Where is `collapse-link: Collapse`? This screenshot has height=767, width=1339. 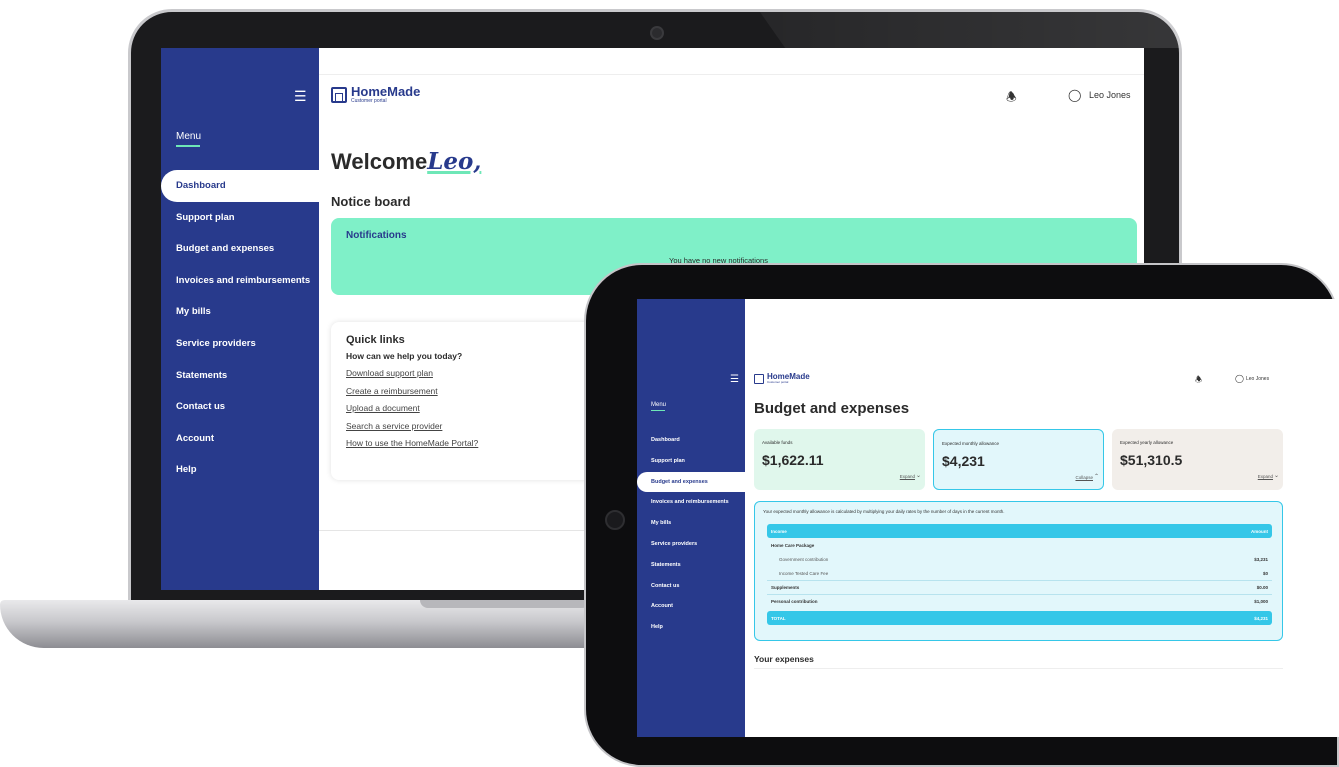 collapse-link: Collapse is located at coordinates (1084, 477).